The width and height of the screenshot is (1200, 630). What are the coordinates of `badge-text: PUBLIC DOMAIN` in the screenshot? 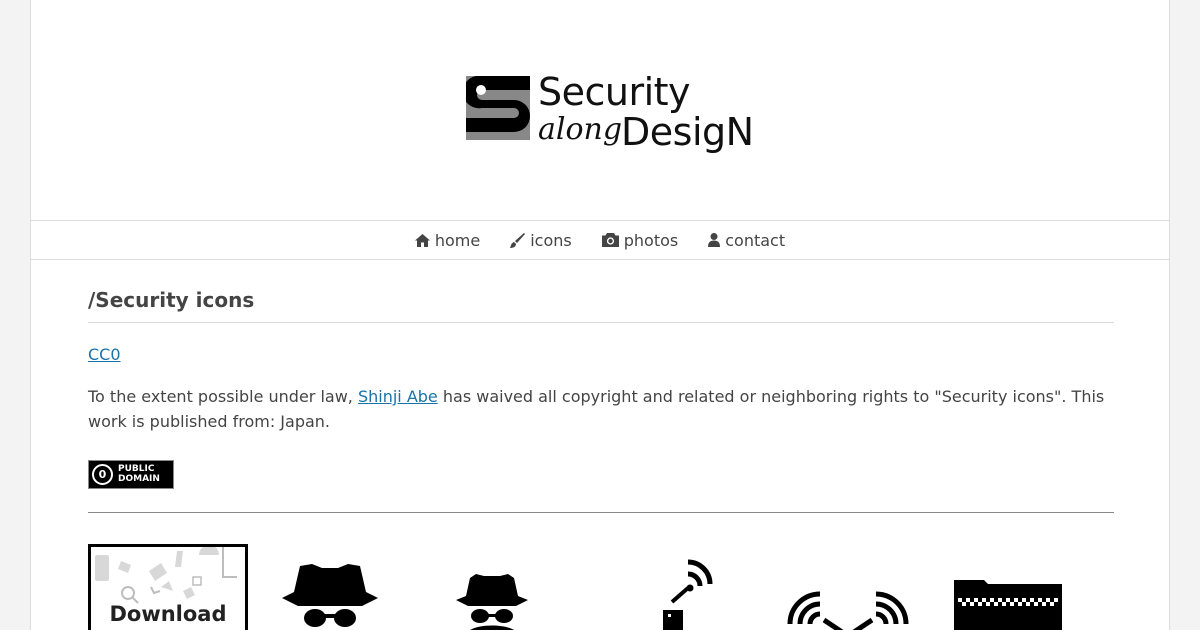 It's located at (139, 474).